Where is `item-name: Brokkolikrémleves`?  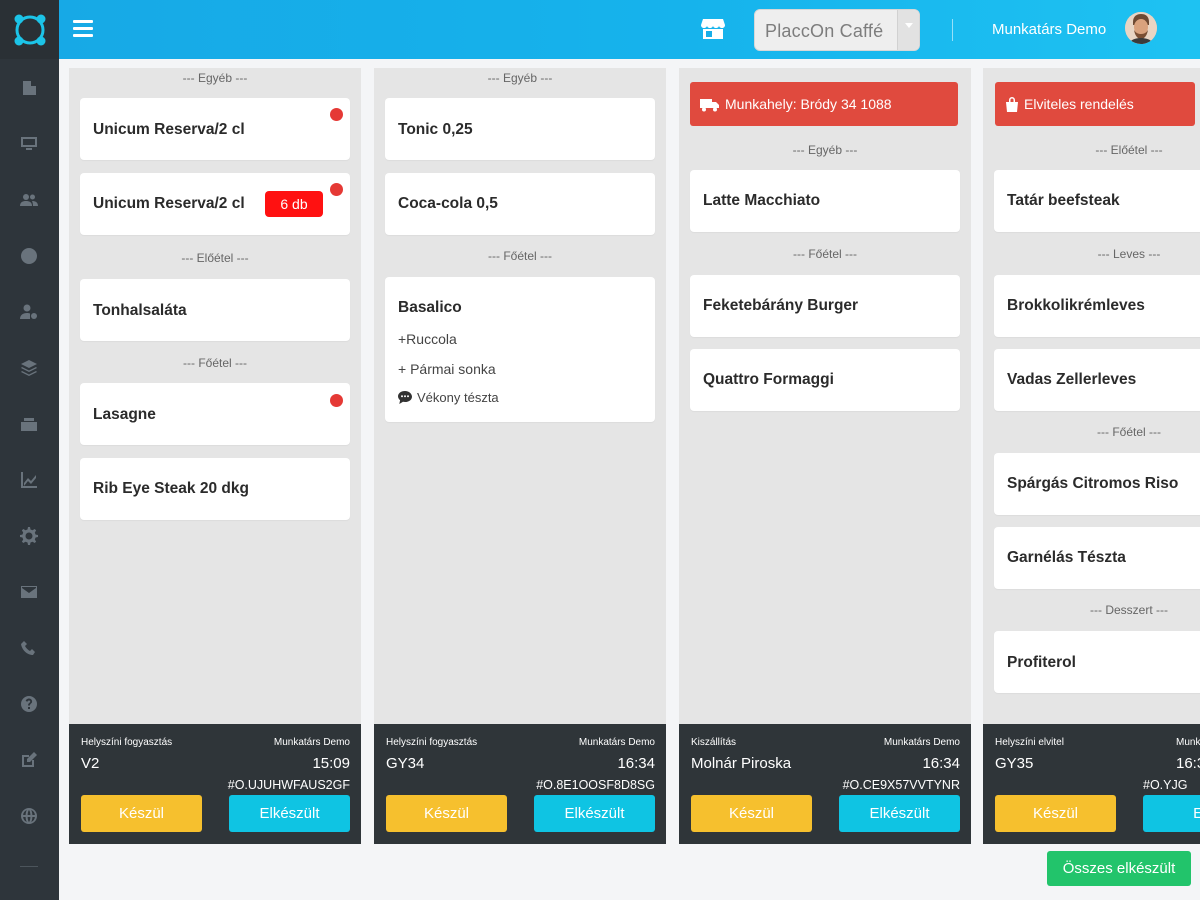 item-name: Brokkolikrémleves is located at coordinates (1076, 305).